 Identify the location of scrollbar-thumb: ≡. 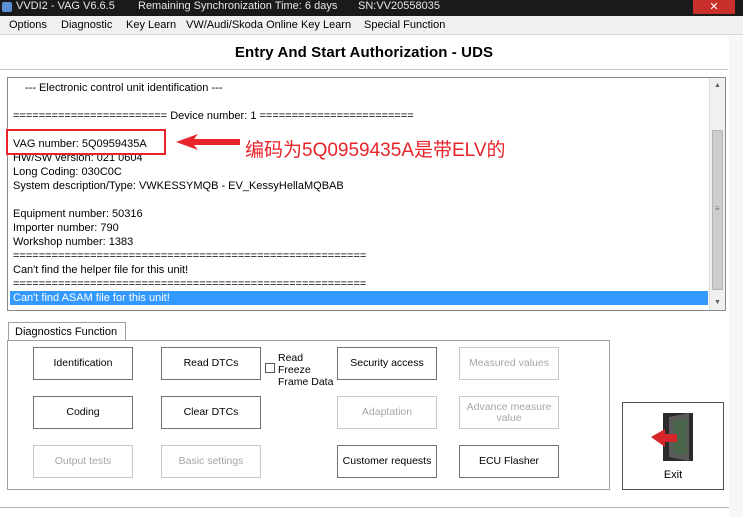
(717, 210).